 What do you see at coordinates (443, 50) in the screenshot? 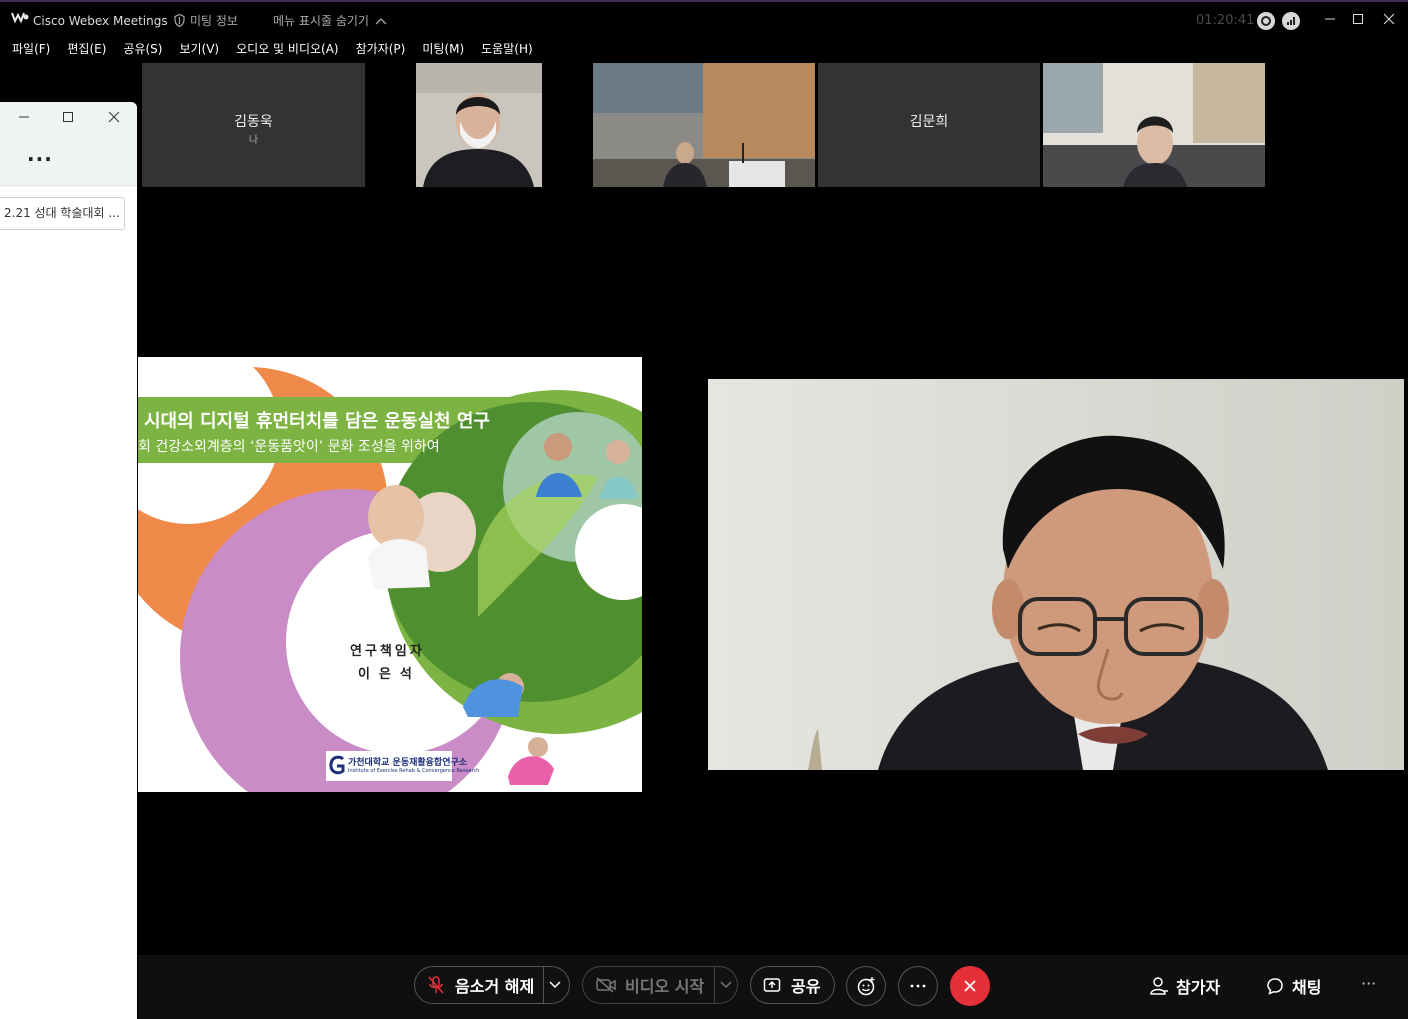
I see `menu-meeting: 미팅(M)` at bounding box center [443, 50].